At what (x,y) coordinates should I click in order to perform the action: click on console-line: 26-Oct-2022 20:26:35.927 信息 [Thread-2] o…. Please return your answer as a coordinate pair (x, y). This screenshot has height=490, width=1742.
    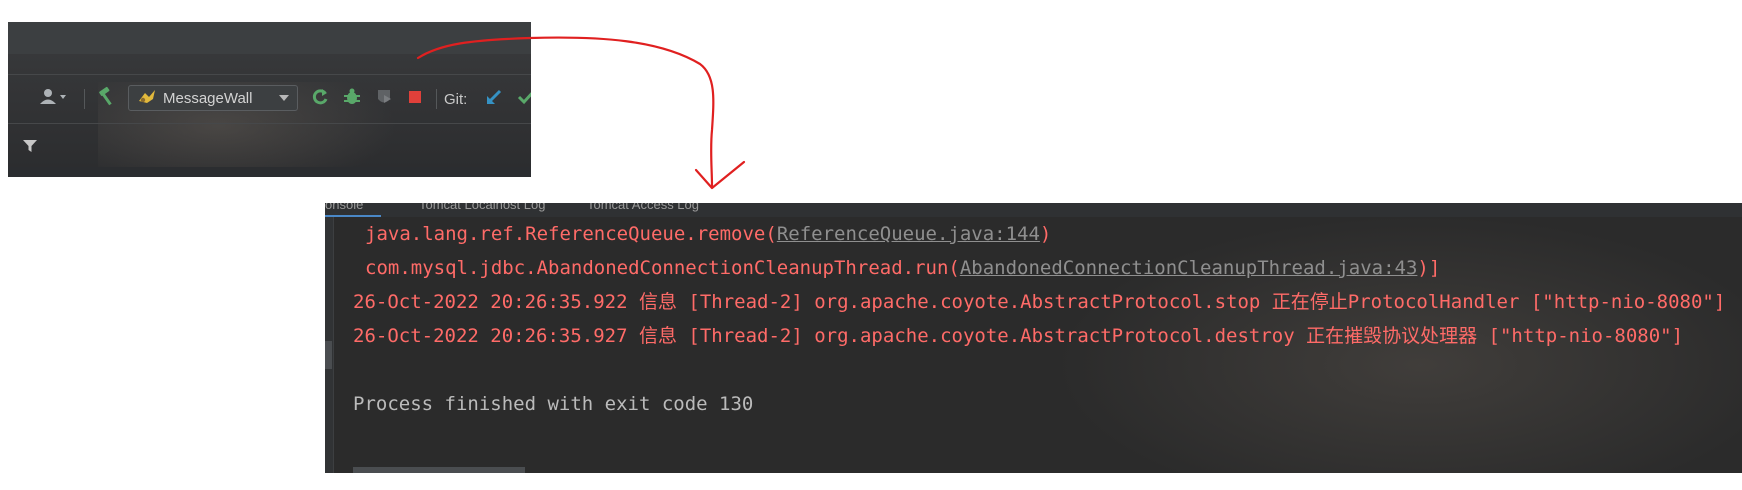
    Looking at the image, I should click on (1018, 336).